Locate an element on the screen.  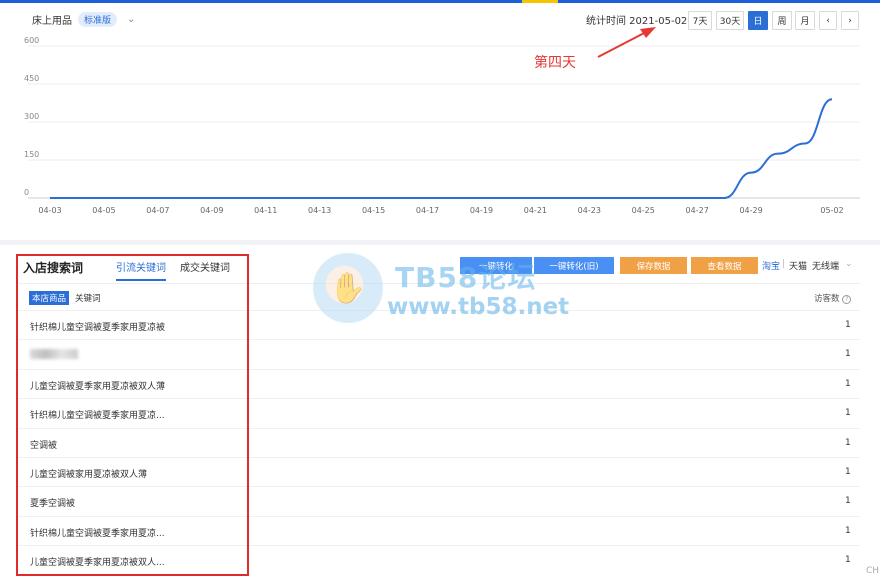
x-tick-label: 05-02 is located at coordinates (831, 210).